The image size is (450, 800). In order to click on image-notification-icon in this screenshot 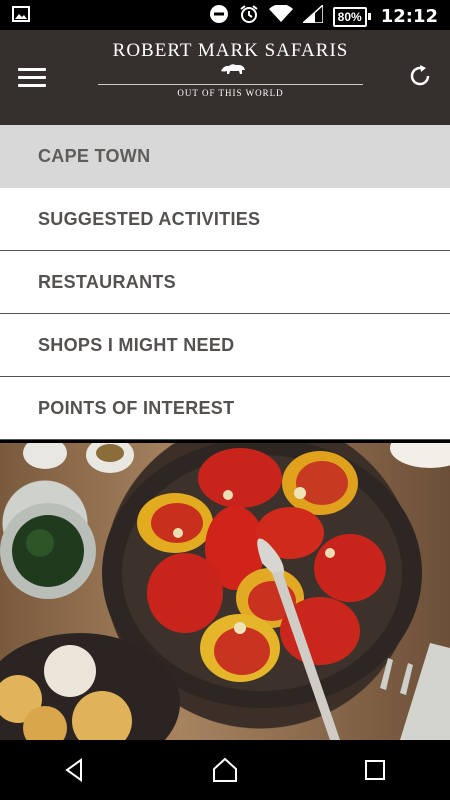, I will do `click(21, 16)`.